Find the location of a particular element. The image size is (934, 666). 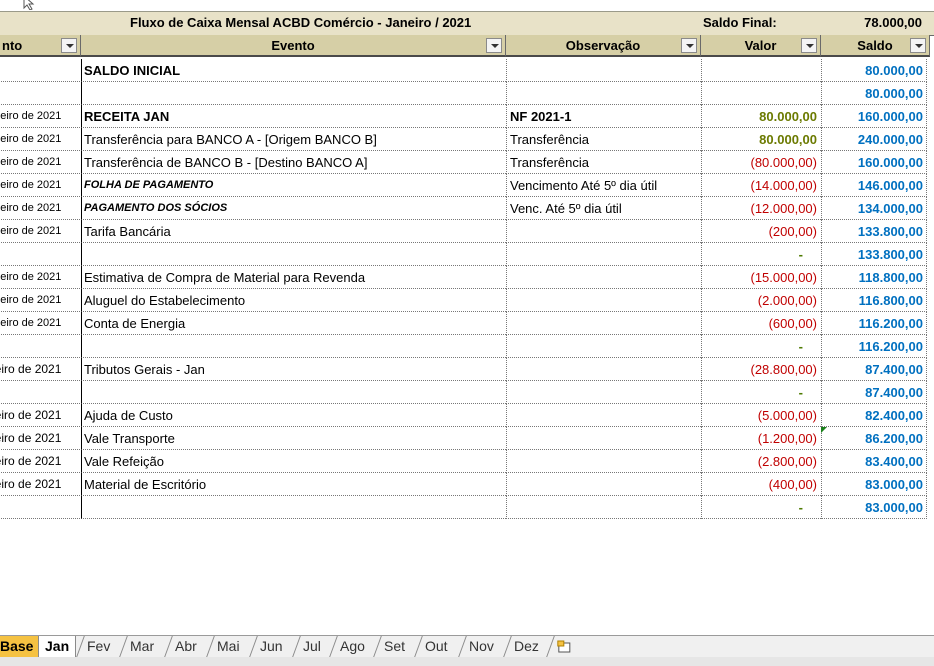

evento-cell: Aluguel do Estabelecimento is located at coordinates (293, 300).